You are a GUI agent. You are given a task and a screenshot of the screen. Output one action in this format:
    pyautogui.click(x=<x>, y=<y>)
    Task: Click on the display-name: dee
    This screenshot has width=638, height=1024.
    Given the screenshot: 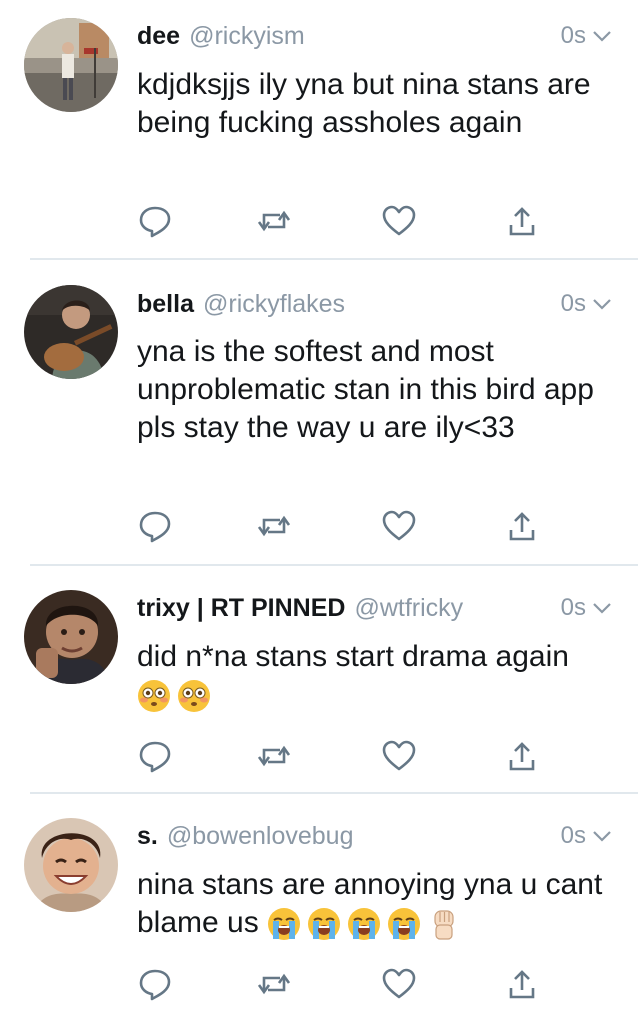 What is the action you would take?
    pyautogui.click(x=158, y=36)
    